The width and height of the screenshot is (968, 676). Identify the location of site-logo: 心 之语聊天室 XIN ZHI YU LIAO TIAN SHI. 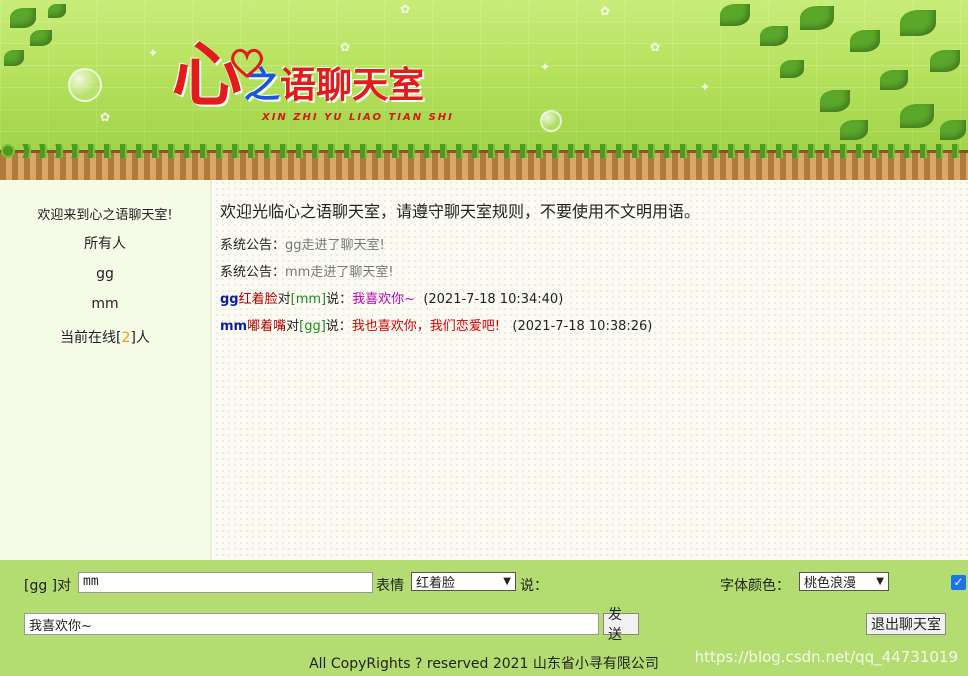
(312, 82).